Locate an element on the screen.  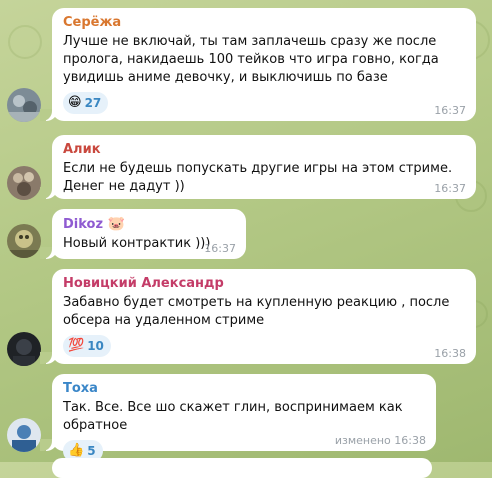
reaction-count: 27 is located at coordinates (93, 103).